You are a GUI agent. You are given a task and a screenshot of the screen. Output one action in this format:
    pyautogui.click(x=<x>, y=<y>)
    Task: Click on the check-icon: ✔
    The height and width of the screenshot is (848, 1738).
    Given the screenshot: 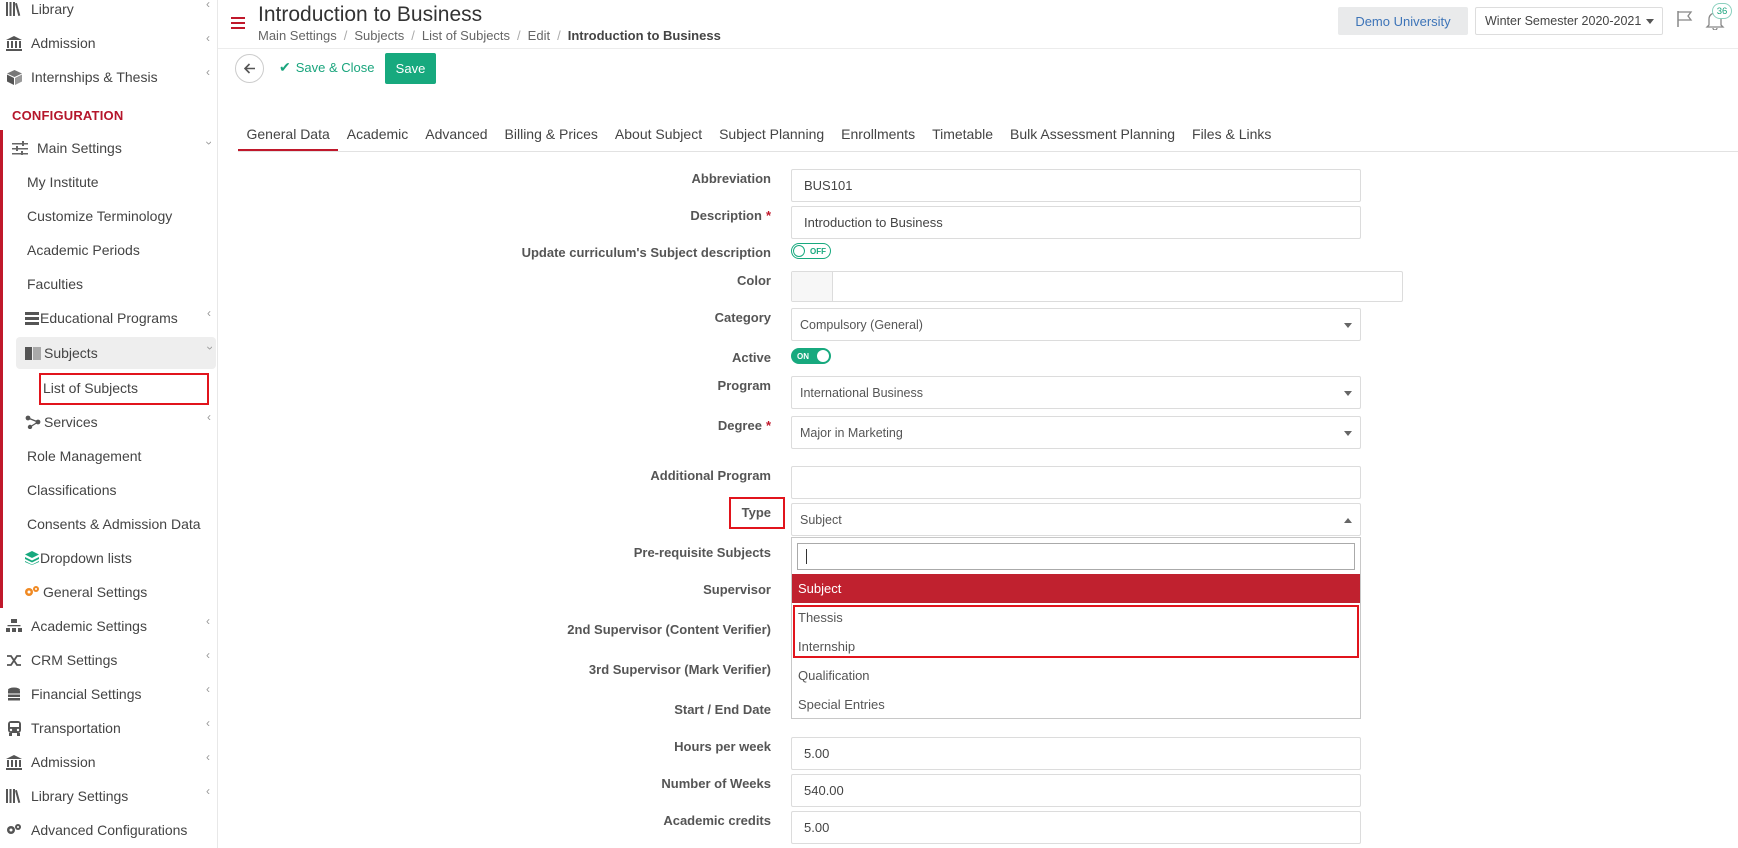 What is the action you would take?
    pyautogui.click(x=285, y=67)
    